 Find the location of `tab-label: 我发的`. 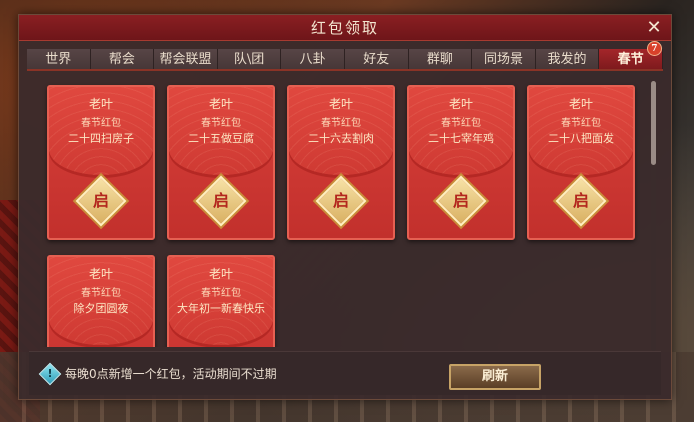

tab-label: 我发的 is located at coordinates (567, 59).